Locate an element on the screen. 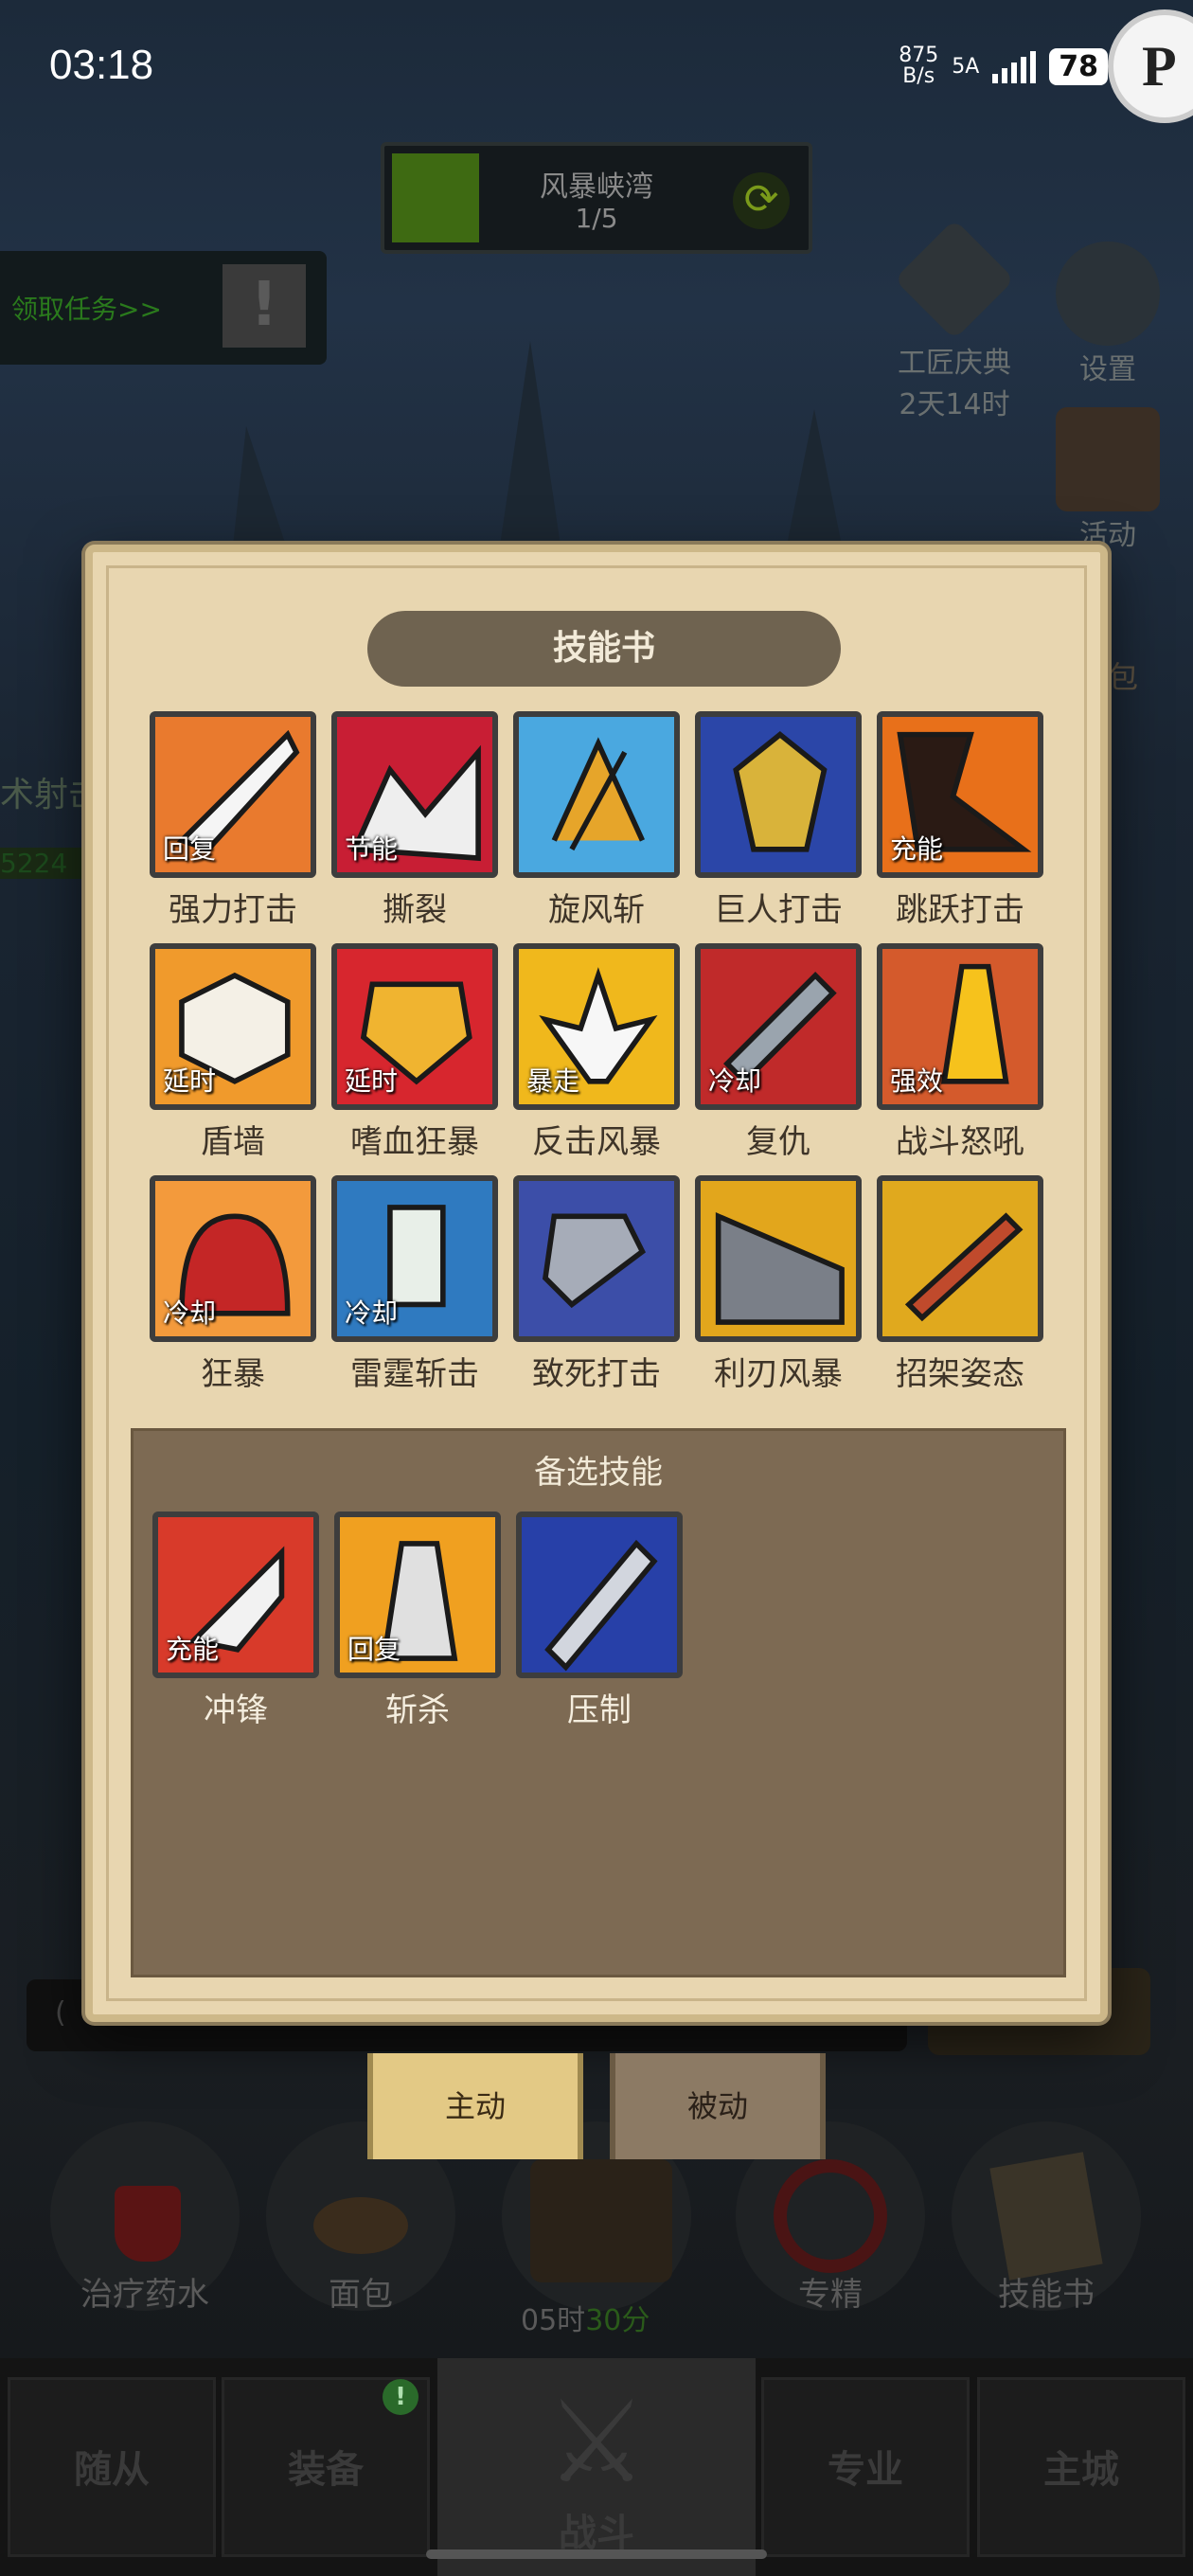 The height and width of the screenshot is (2576, 1193). quick-item-potion: 治疗药水 is located at coordinates (144, 2217).